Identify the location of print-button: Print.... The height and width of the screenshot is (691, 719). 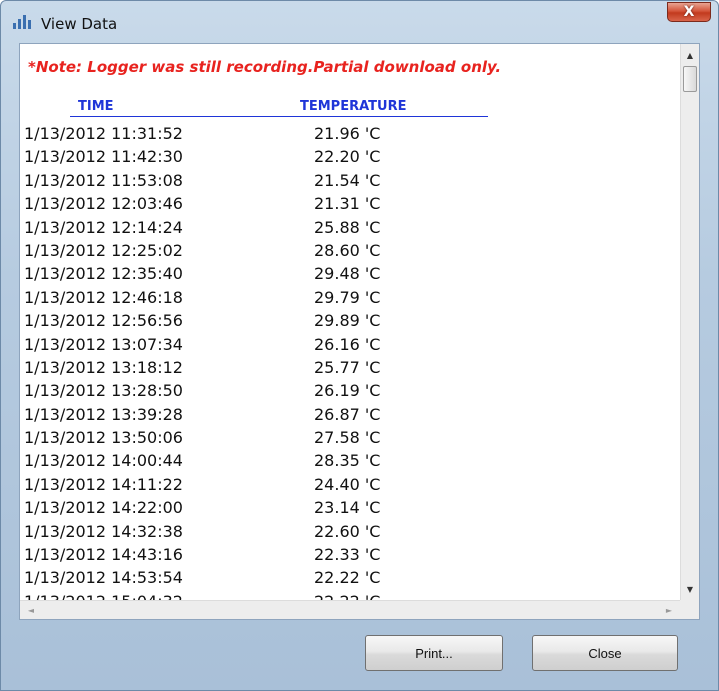
(434, 653).